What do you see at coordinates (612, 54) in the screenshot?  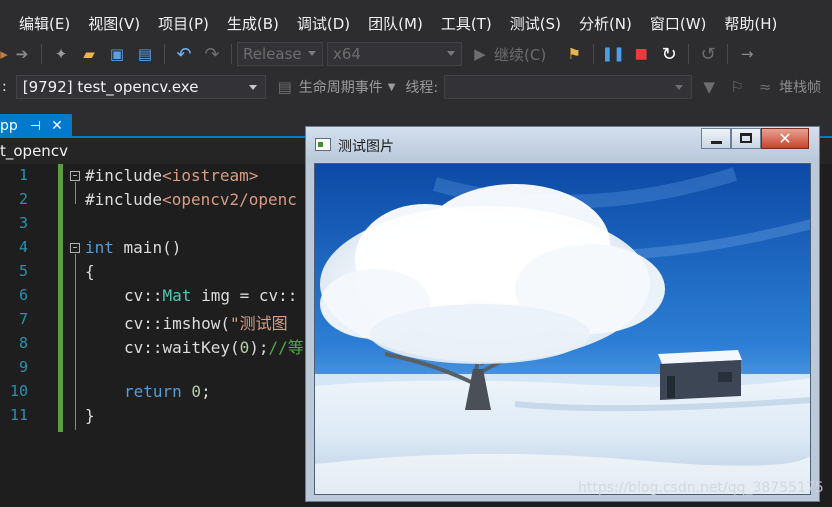 I see `pause-icon: ❚❚` at bounding box center [612, 54].